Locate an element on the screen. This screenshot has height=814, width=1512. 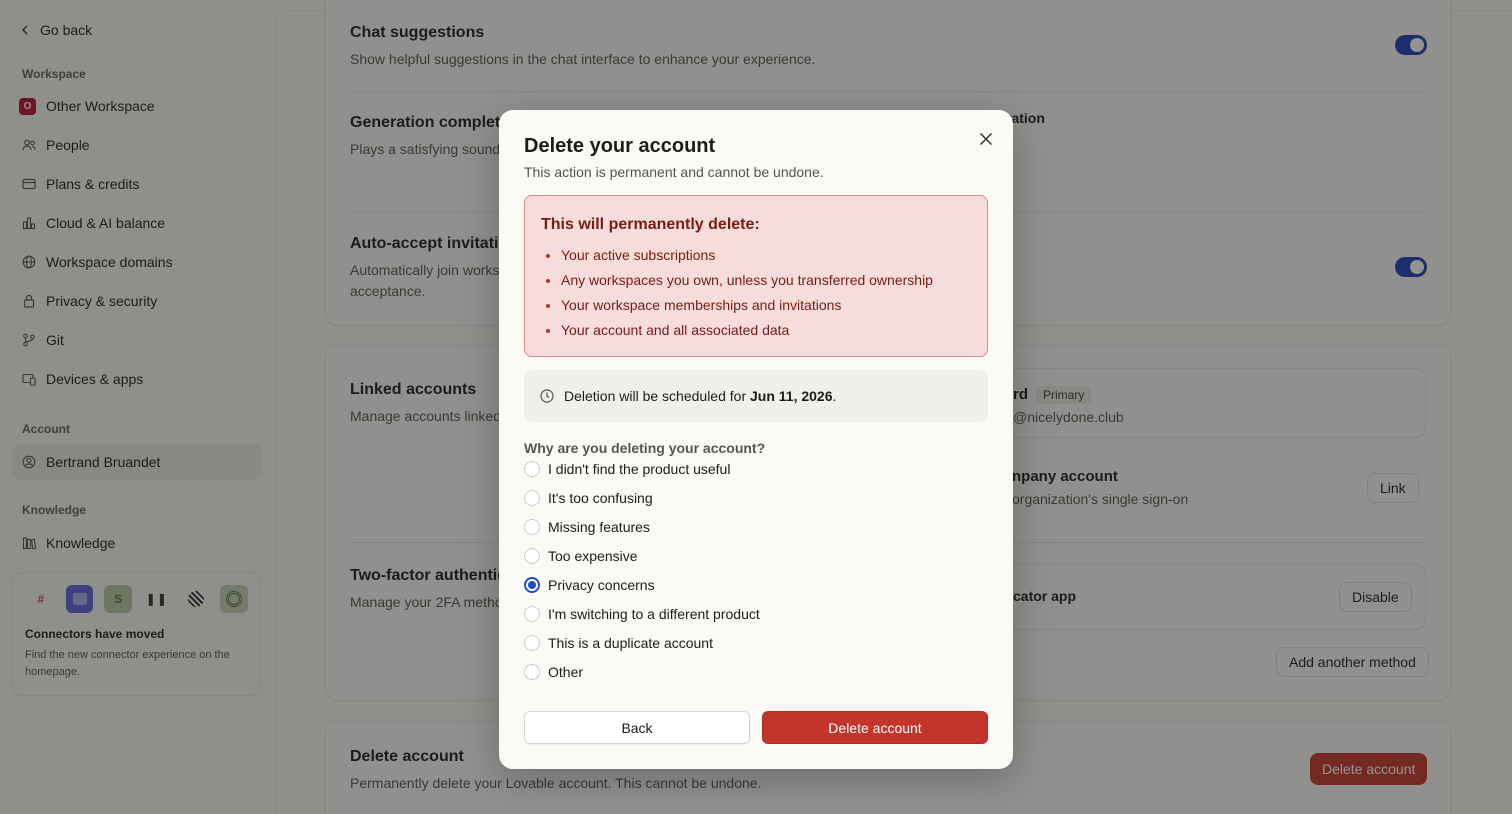
reason-label-text: Other is located at coordinates (566, 672).